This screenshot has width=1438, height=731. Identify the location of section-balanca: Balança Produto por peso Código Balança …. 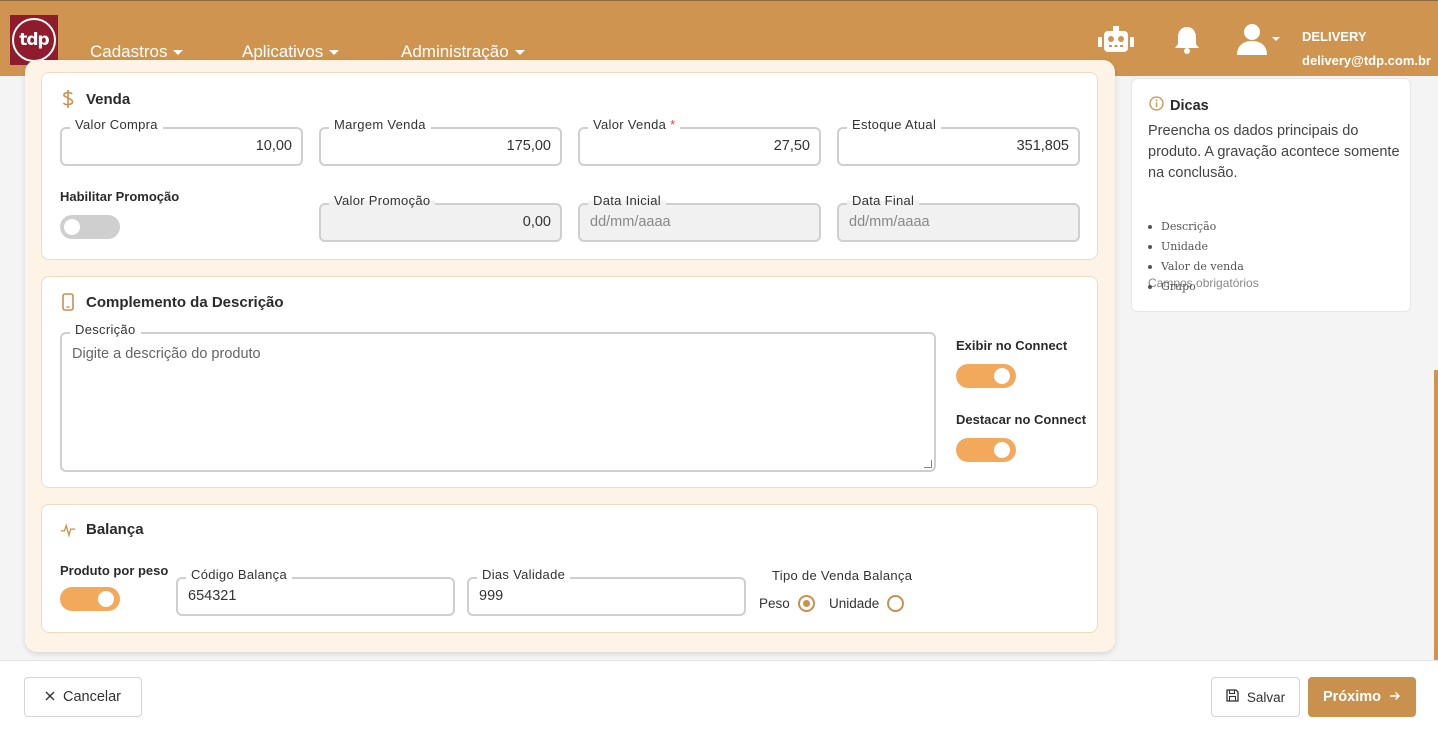
(569, 568).